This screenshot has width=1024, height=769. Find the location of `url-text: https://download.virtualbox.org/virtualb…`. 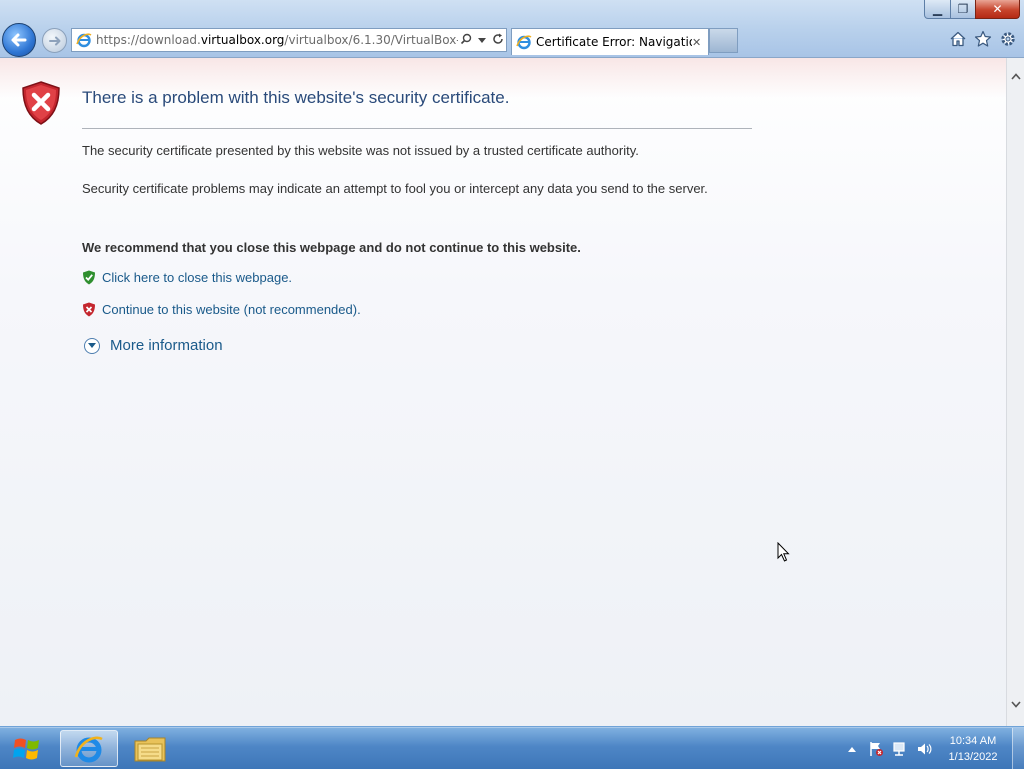

url-text: https://download.virtualbox.org/virtualb… is located at coordinates (275, 40).